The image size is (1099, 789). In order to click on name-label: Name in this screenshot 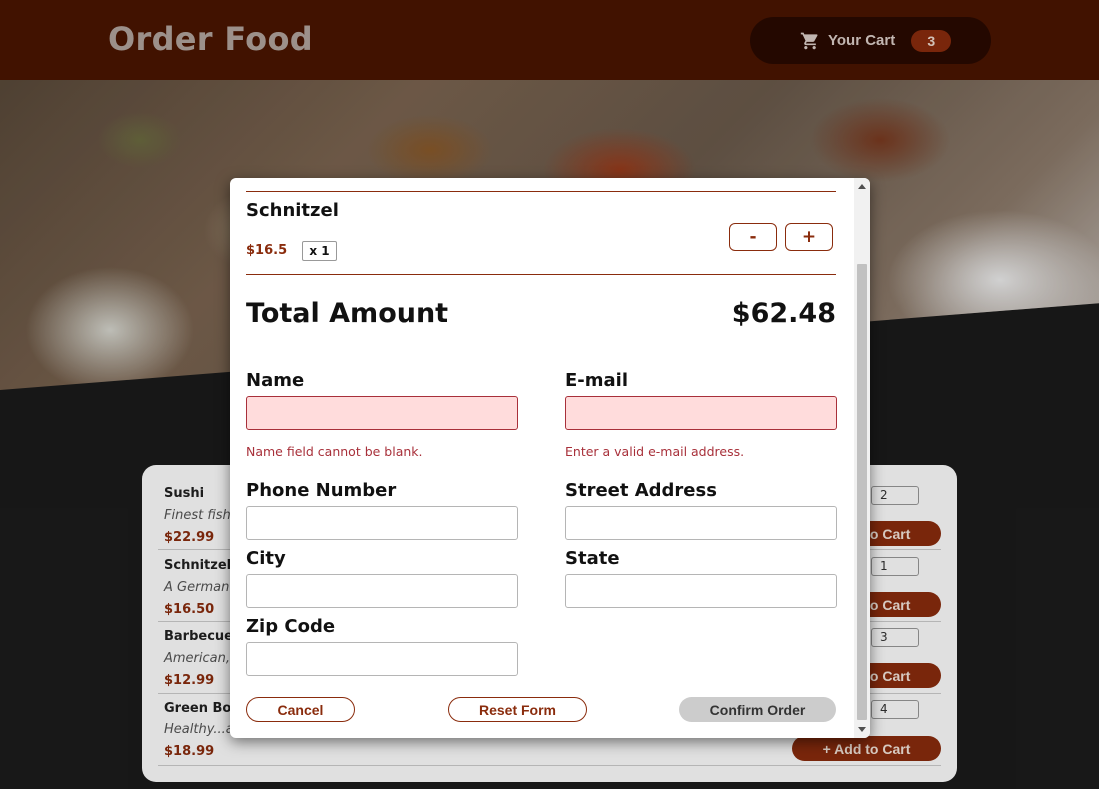, I will do `click(275, 380)`.